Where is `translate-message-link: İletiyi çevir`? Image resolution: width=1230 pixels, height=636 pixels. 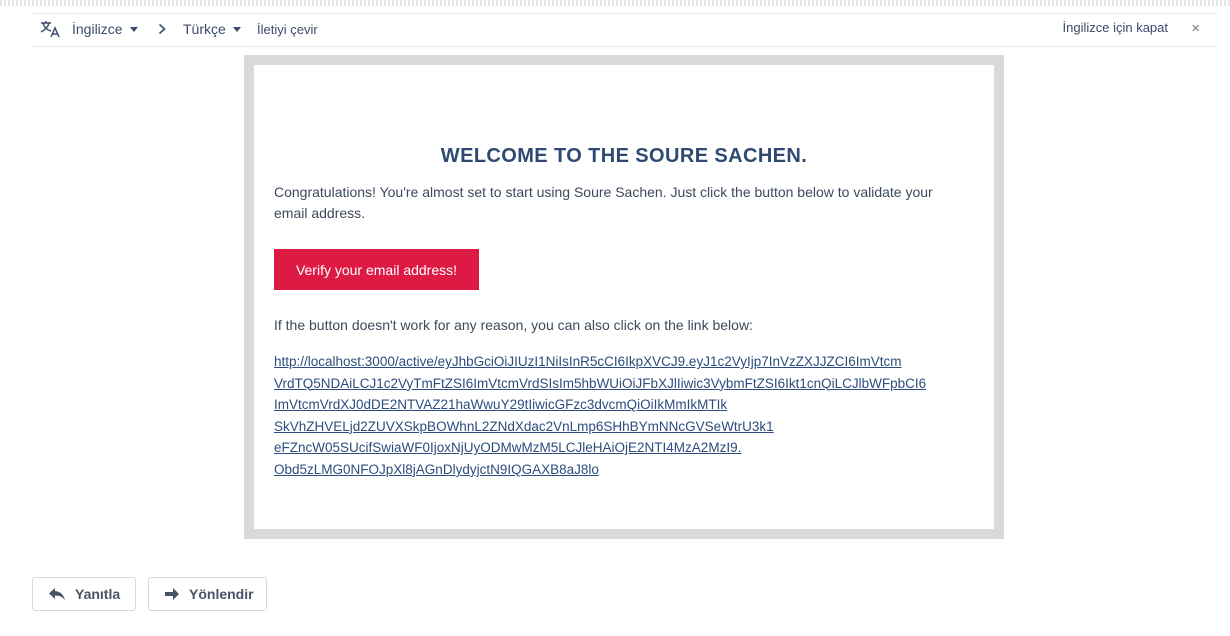 translate-message-link: İletiyi çevir is located at coordinates (287, 29).